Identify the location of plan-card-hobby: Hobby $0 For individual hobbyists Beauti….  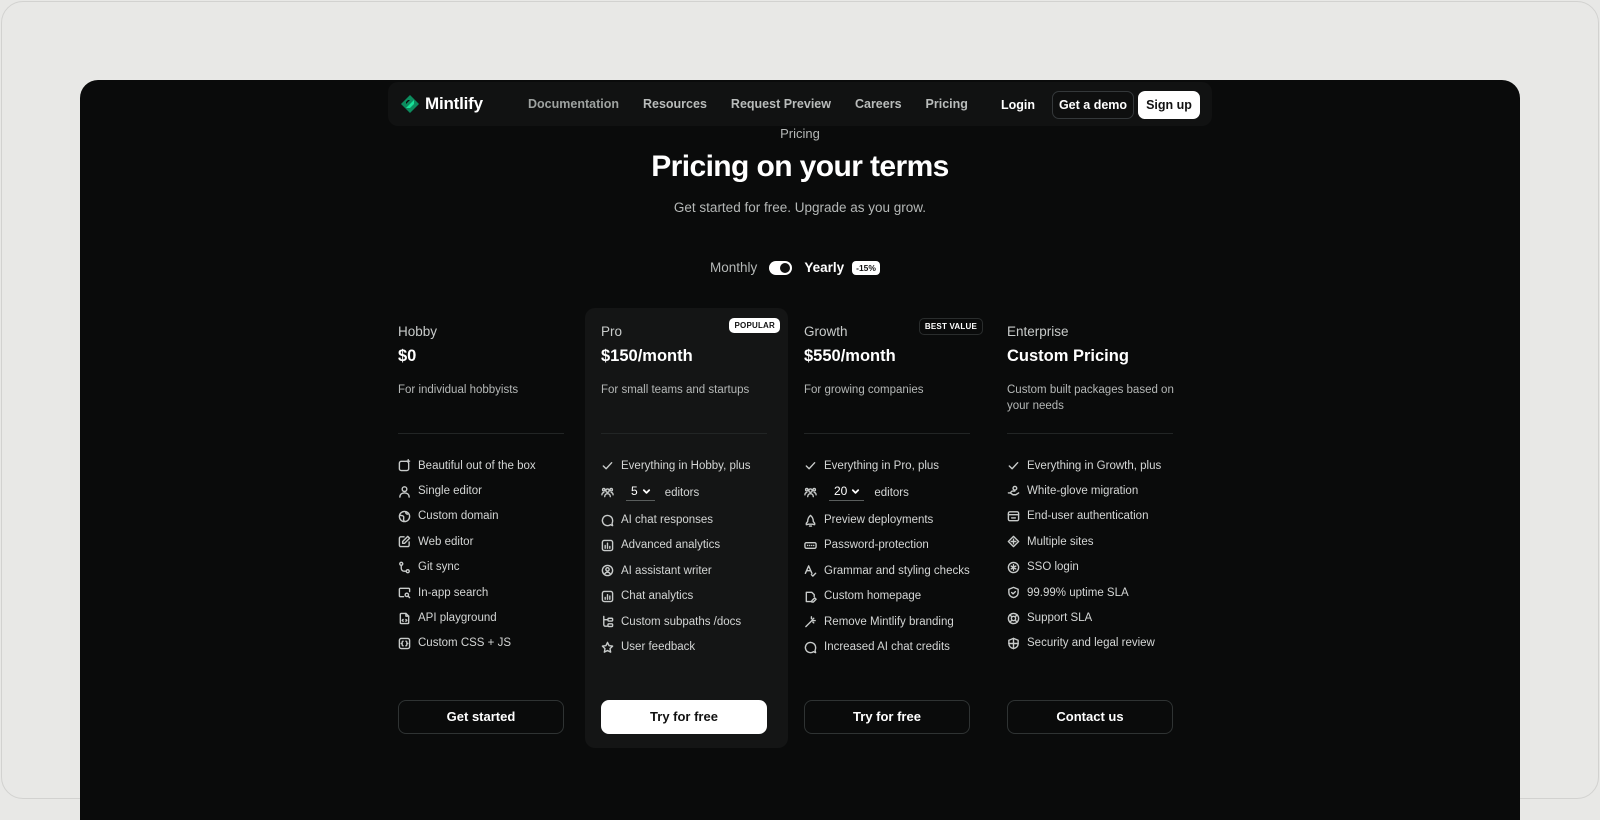
(483, 528).